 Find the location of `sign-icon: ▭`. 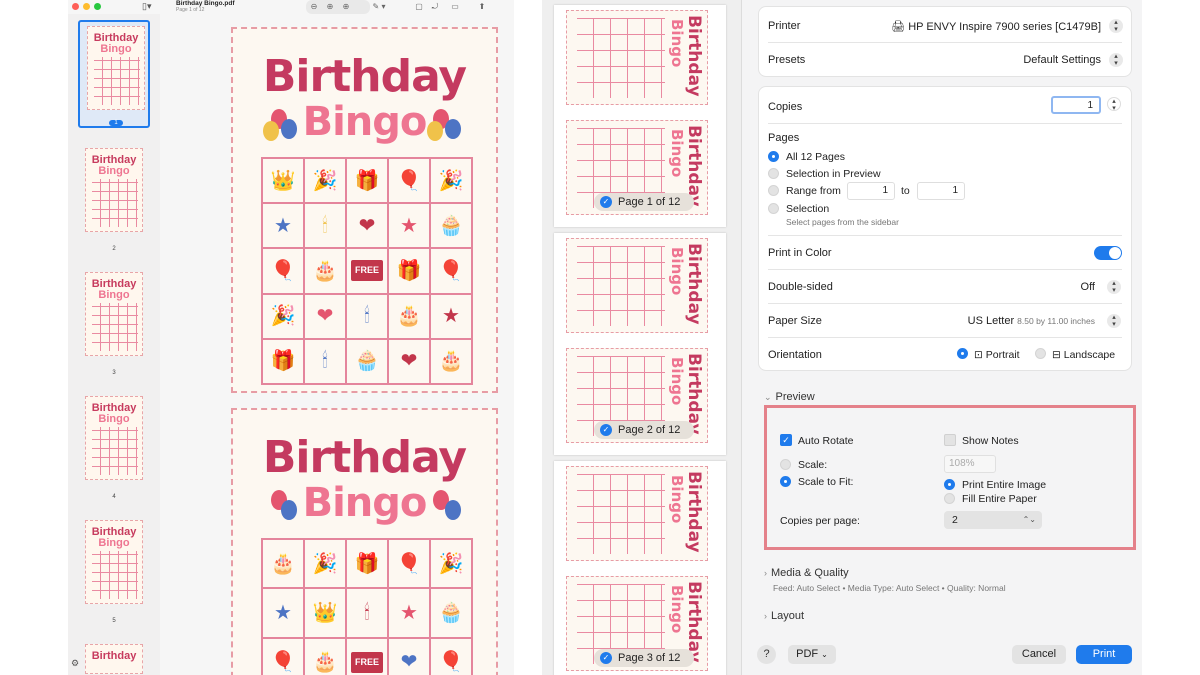

sign-icon: ▭ is located at coordinates (455, 7).